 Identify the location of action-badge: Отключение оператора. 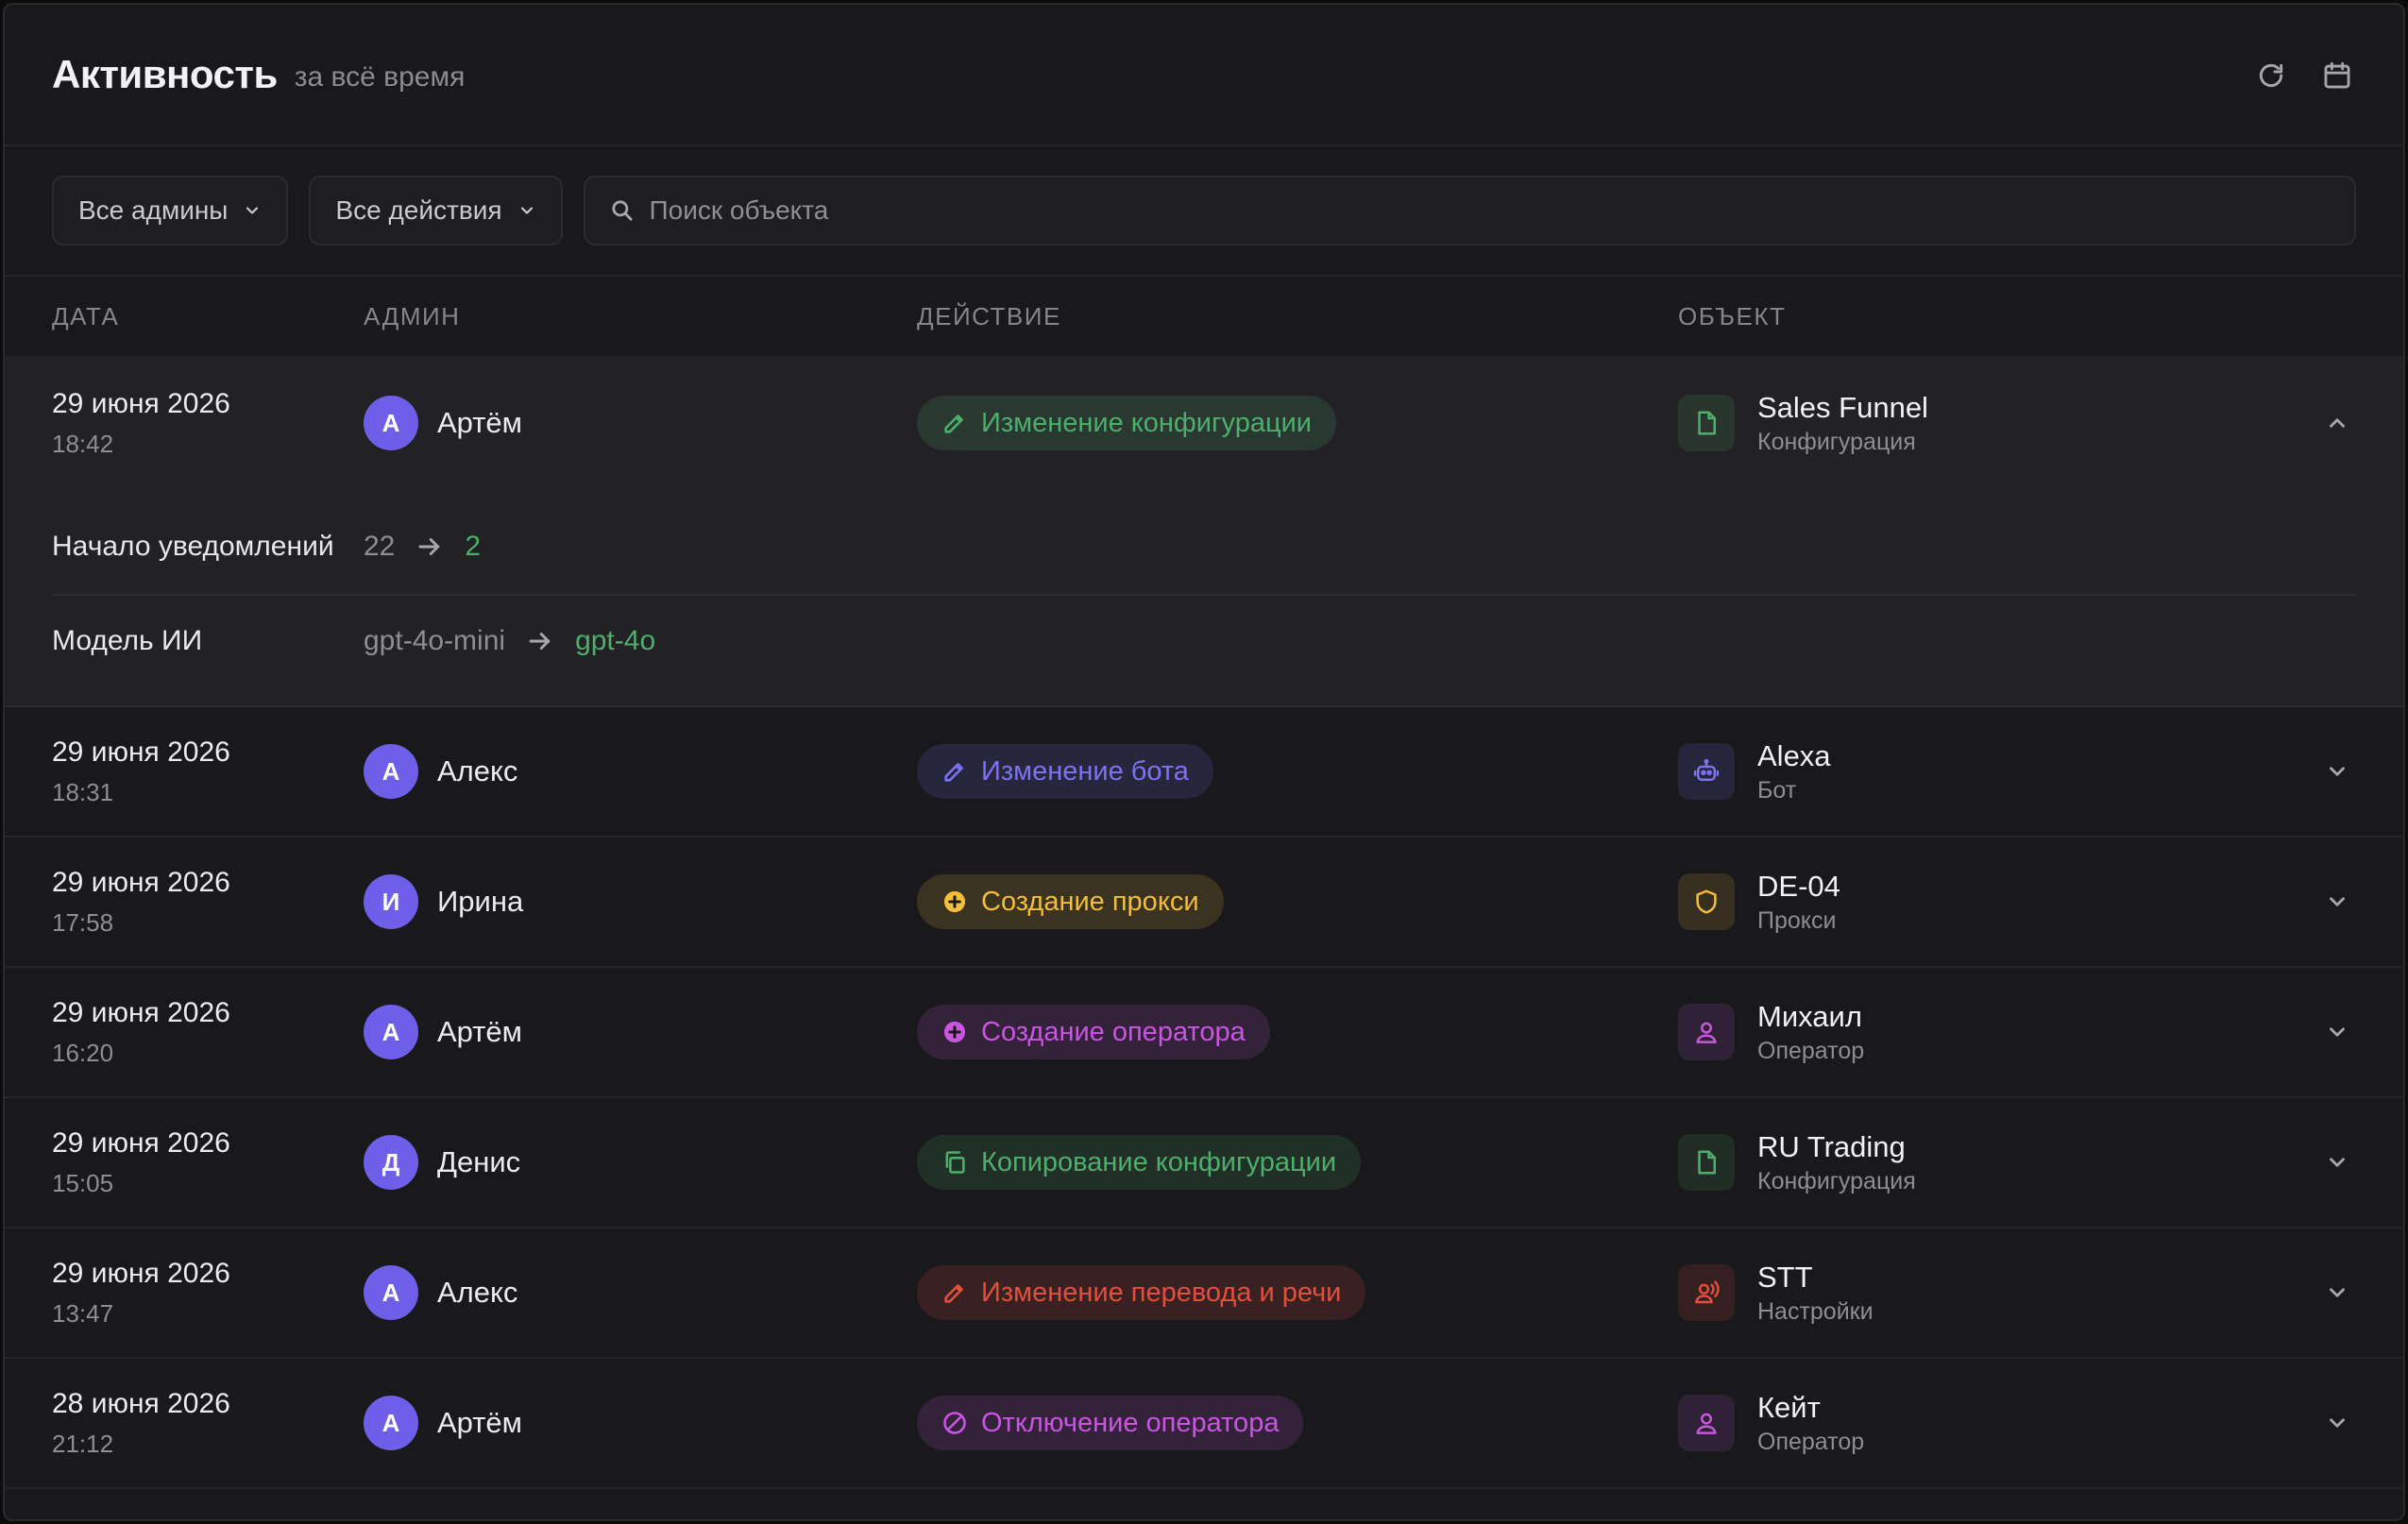
(1110, 1423).